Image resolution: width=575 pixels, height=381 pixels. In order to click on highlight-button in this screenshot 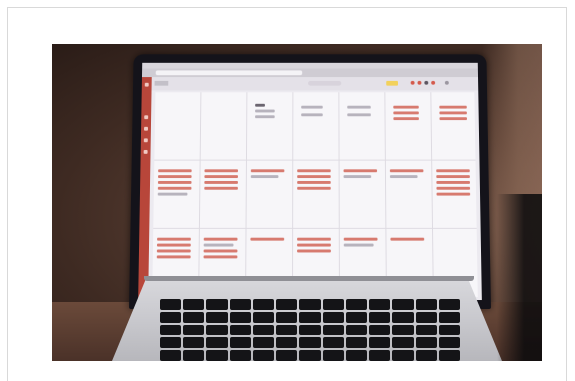, I will do `click(392, 83)`.